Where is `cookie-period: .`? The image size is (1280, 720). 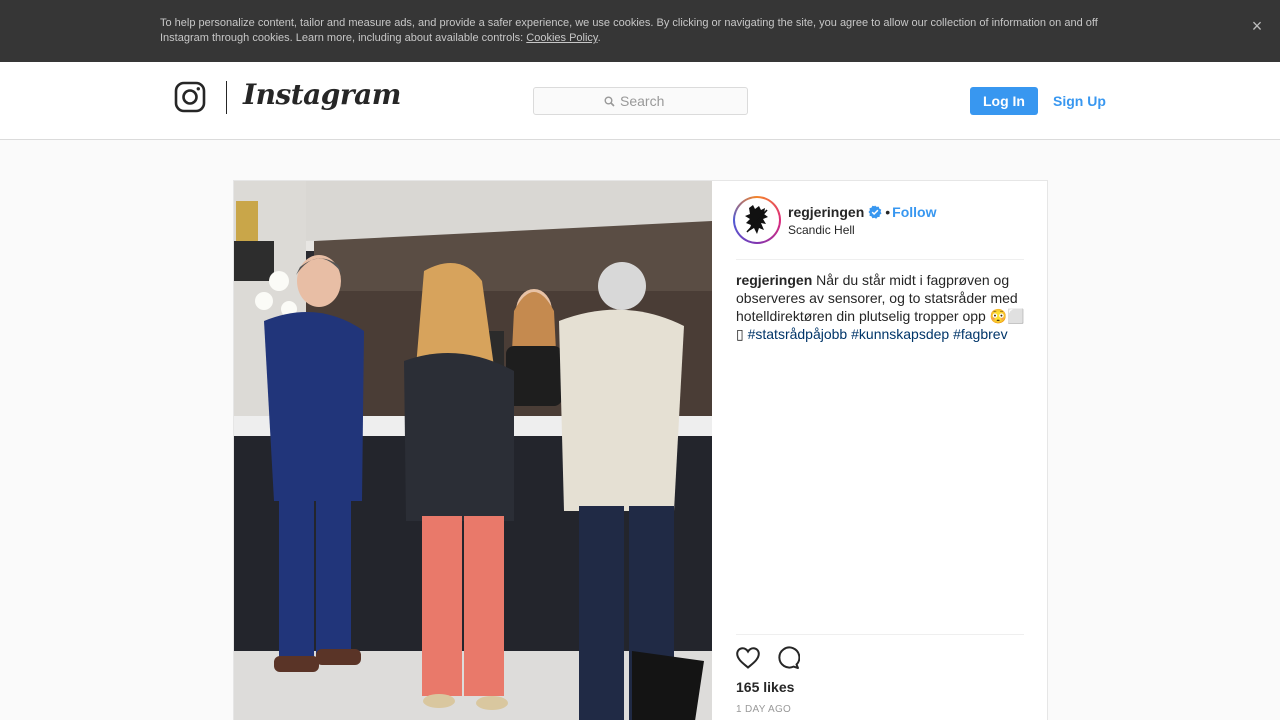 cookie-period: . is located at coordinates (599, 38).